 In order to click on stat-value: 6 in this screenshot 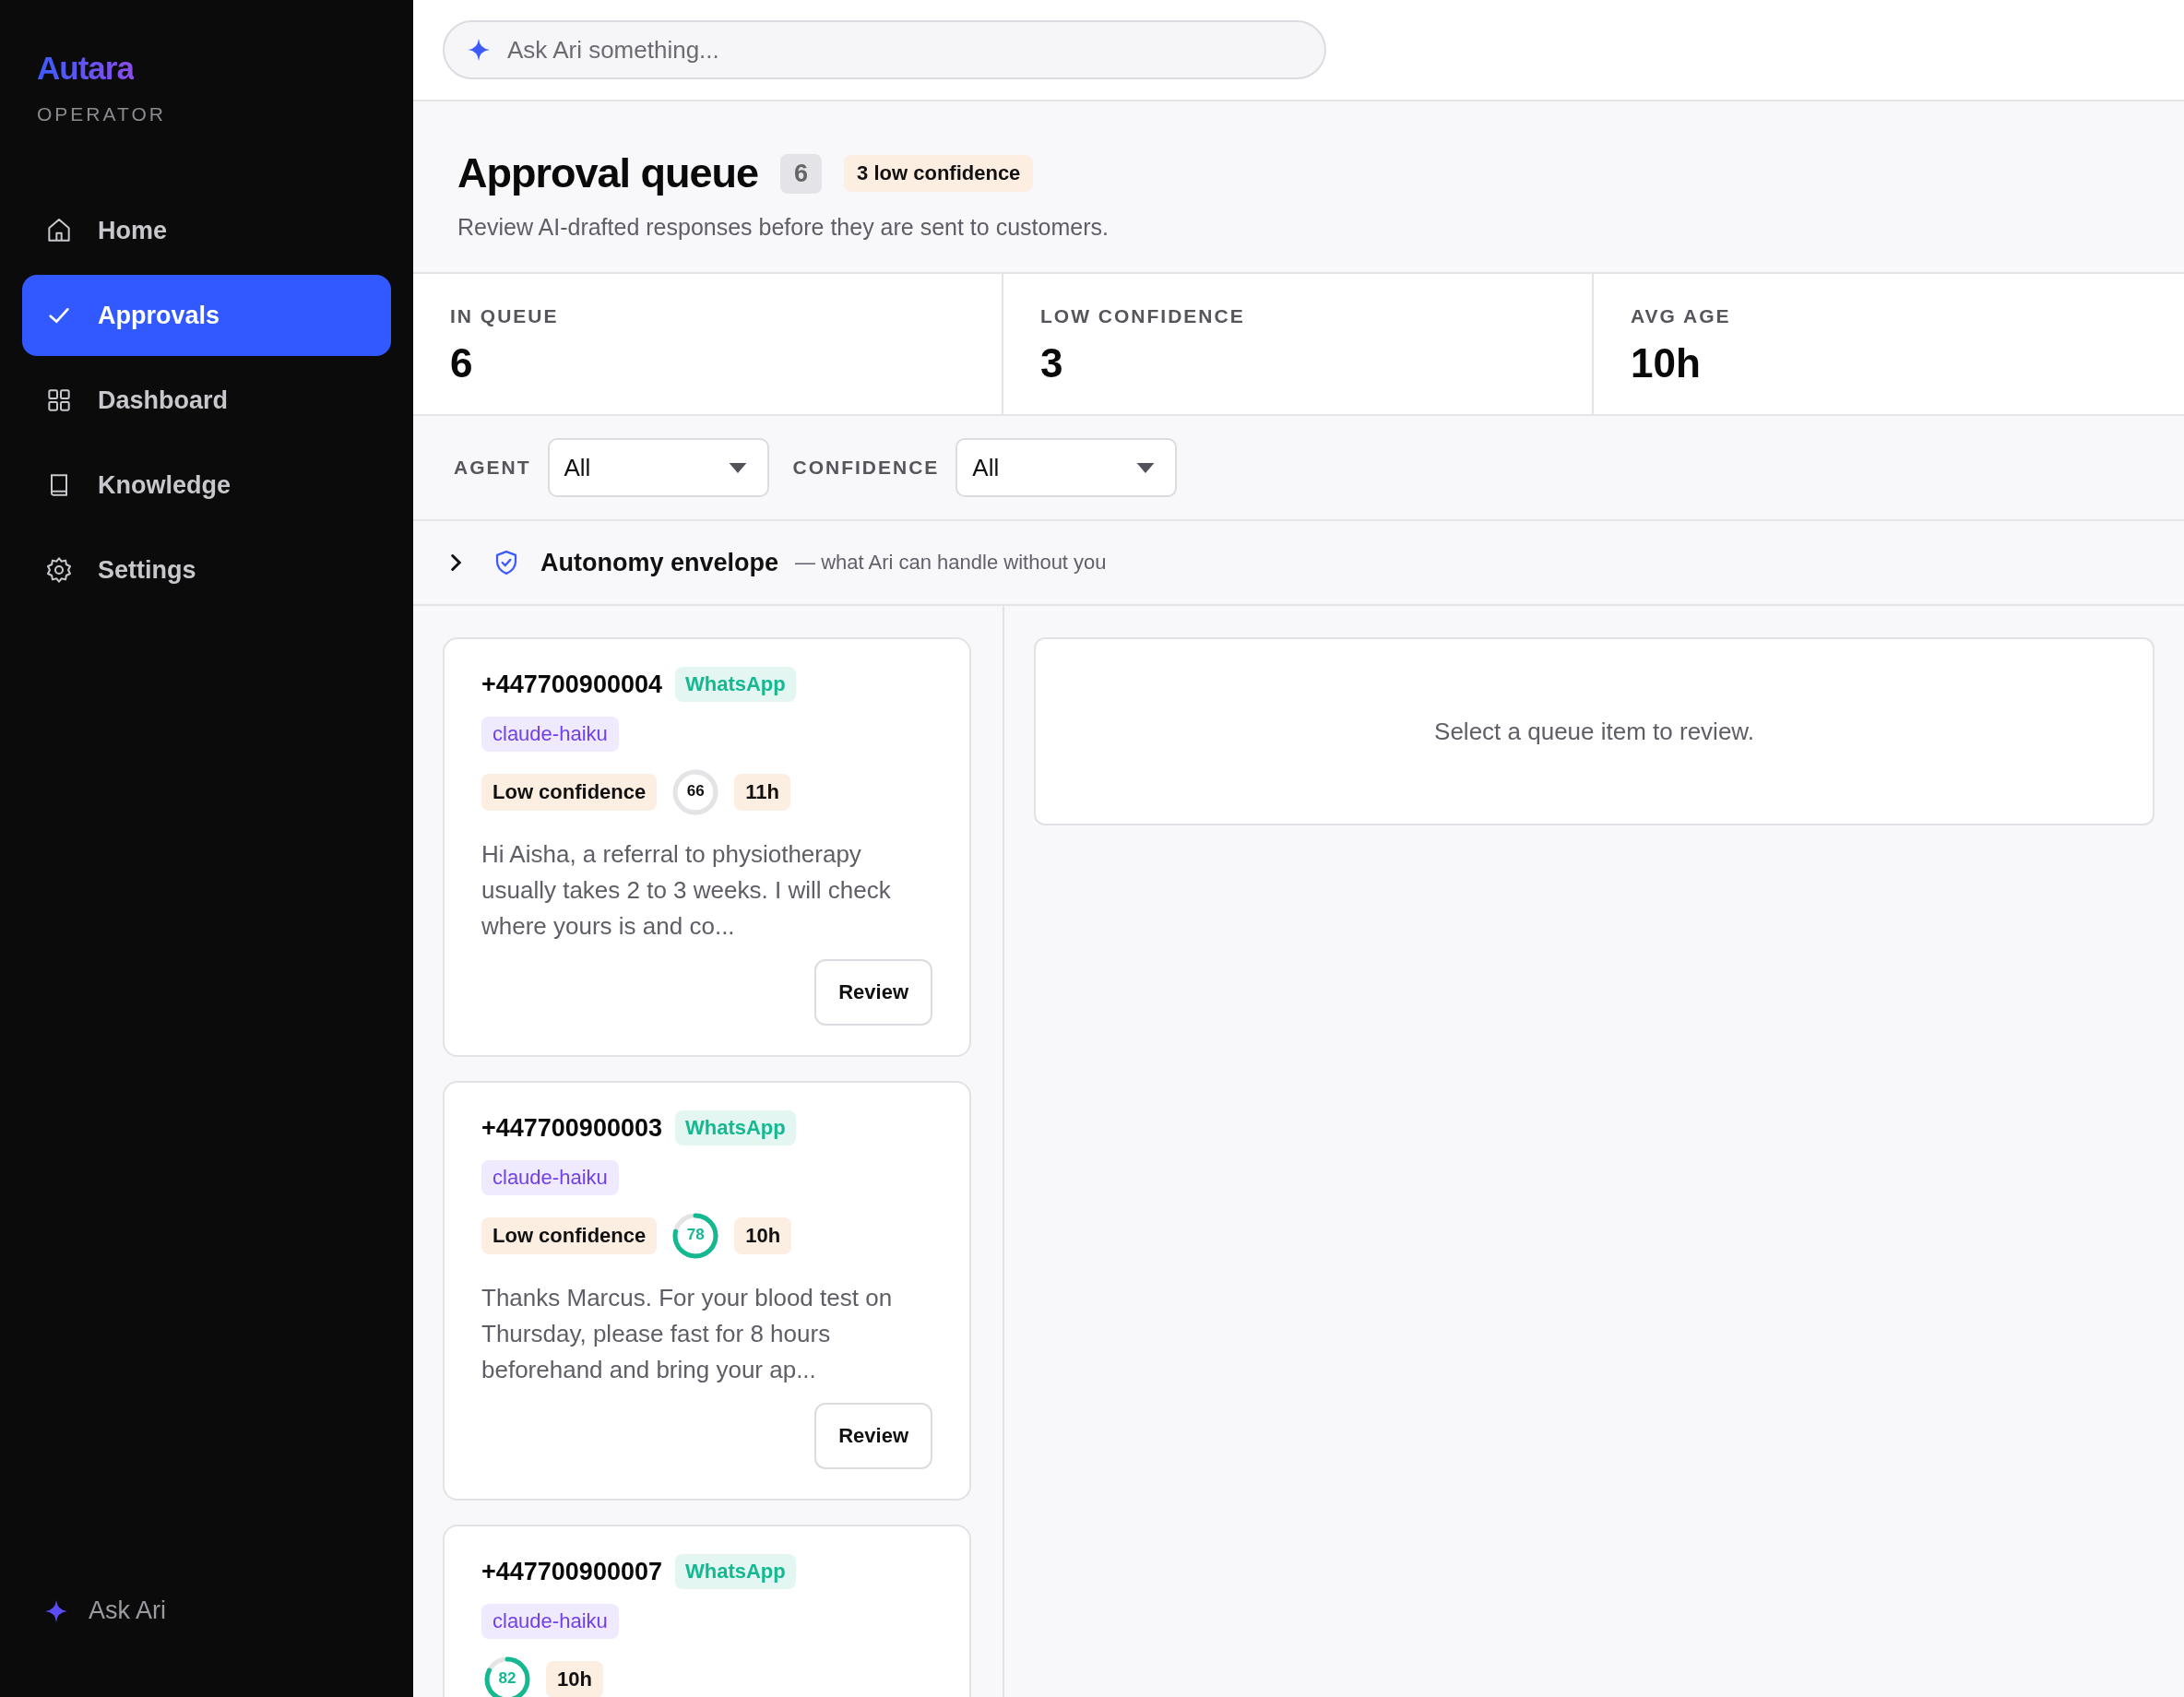, I will do `click(462, 363)`.